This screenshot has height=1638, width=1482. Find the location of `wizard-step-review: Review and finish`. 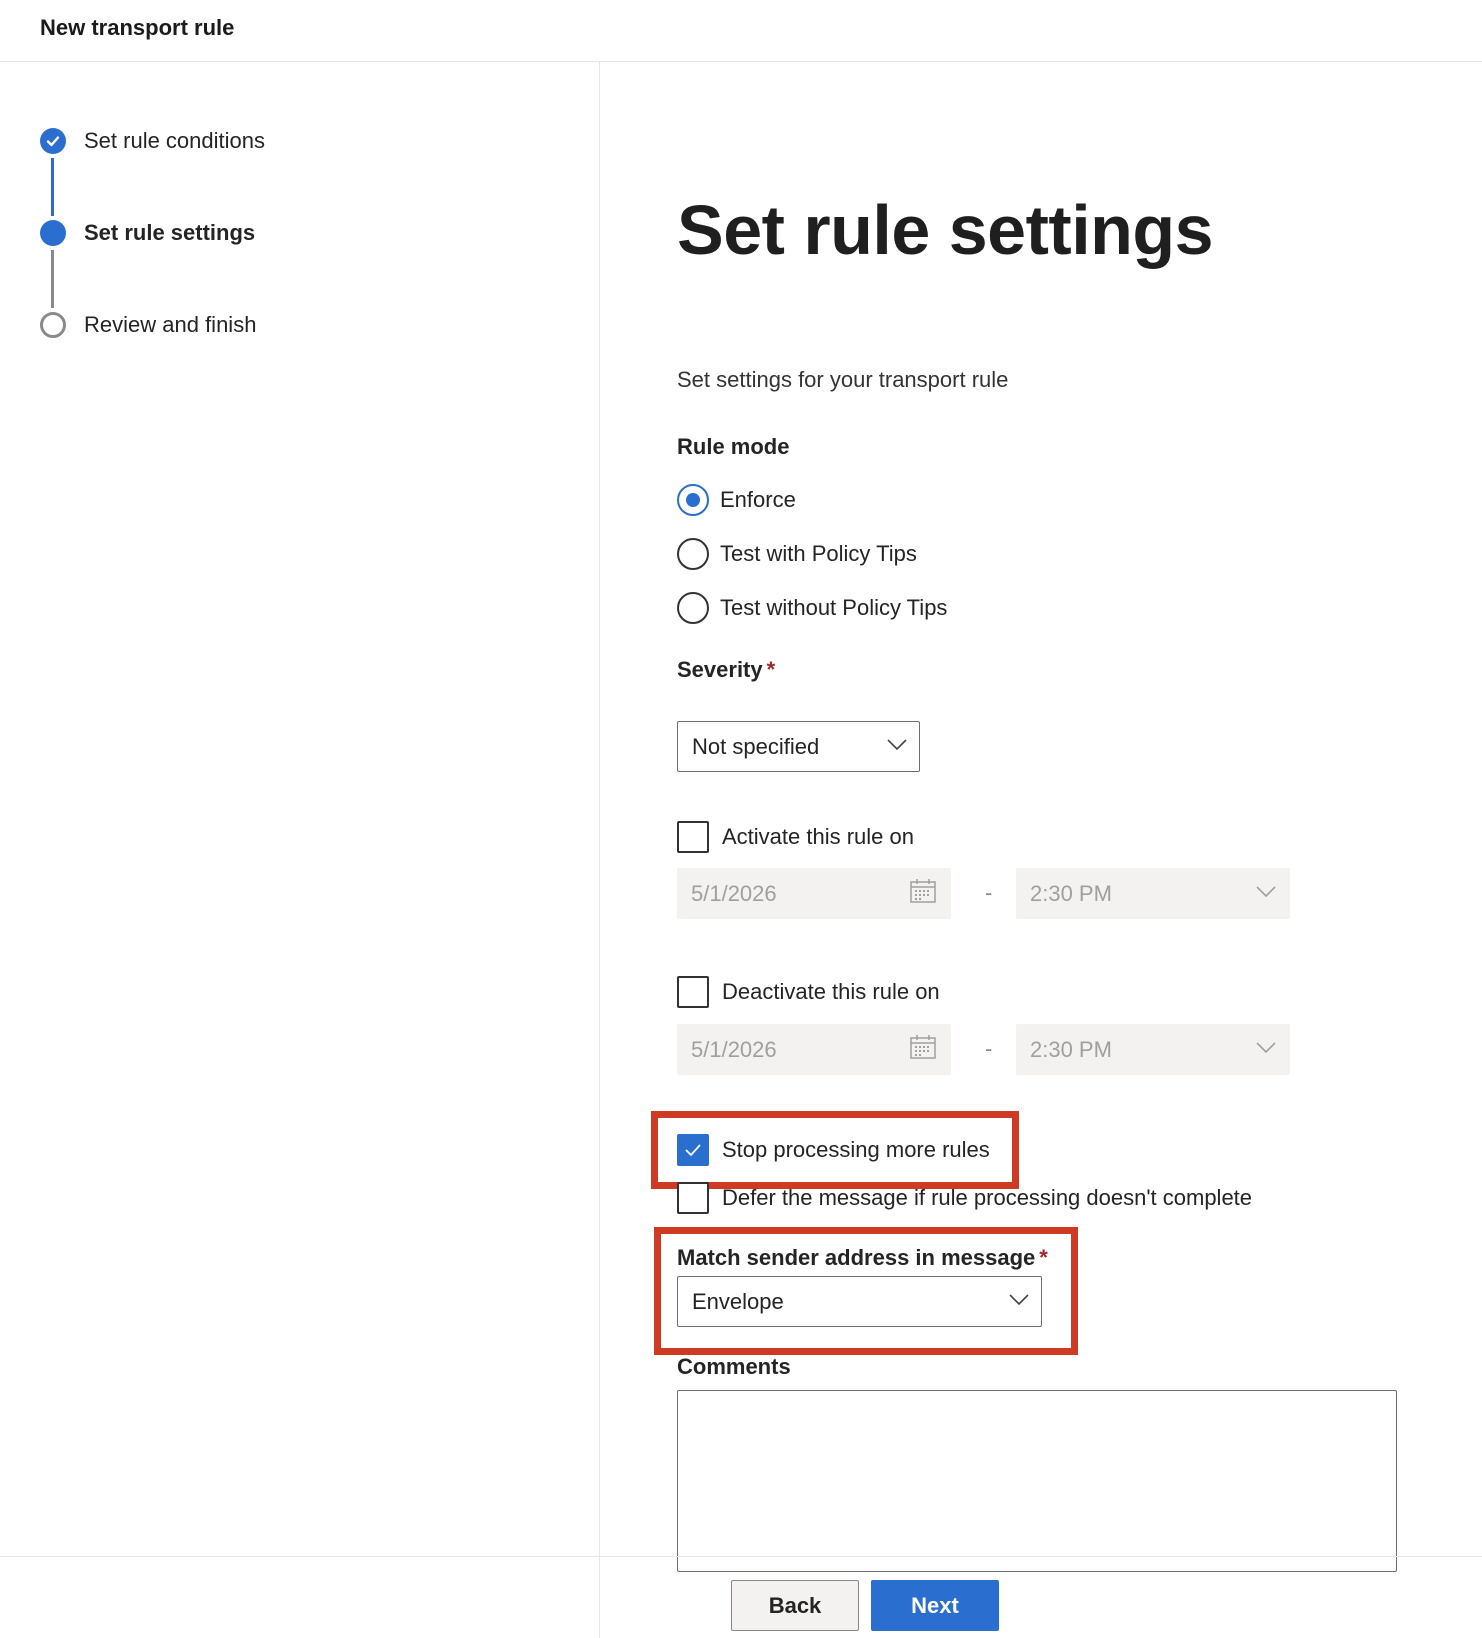

wizard-step-review: Review and finish is located at coordinates (148, 325).